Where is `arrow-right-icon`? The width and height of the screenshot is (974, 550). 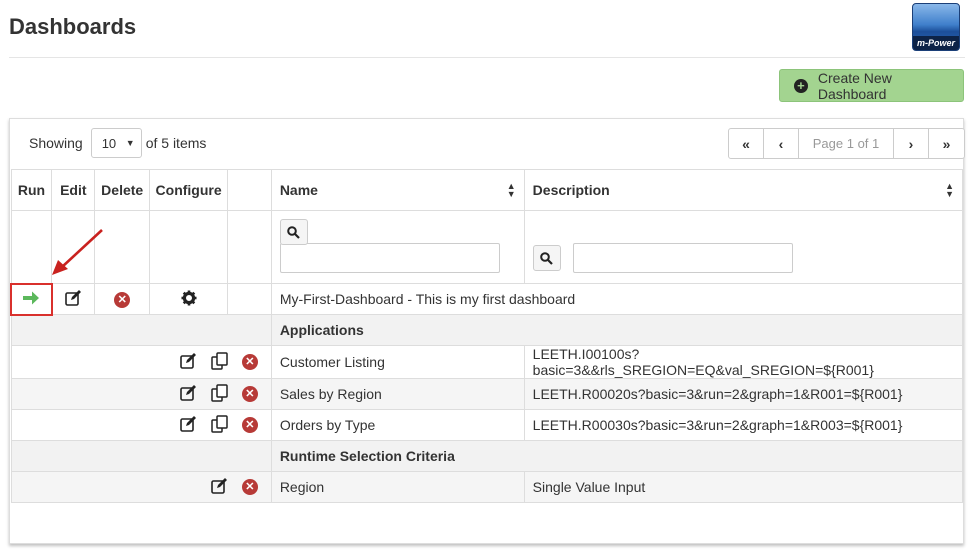 arrow-right-icon is located at coordinates (31, 300).